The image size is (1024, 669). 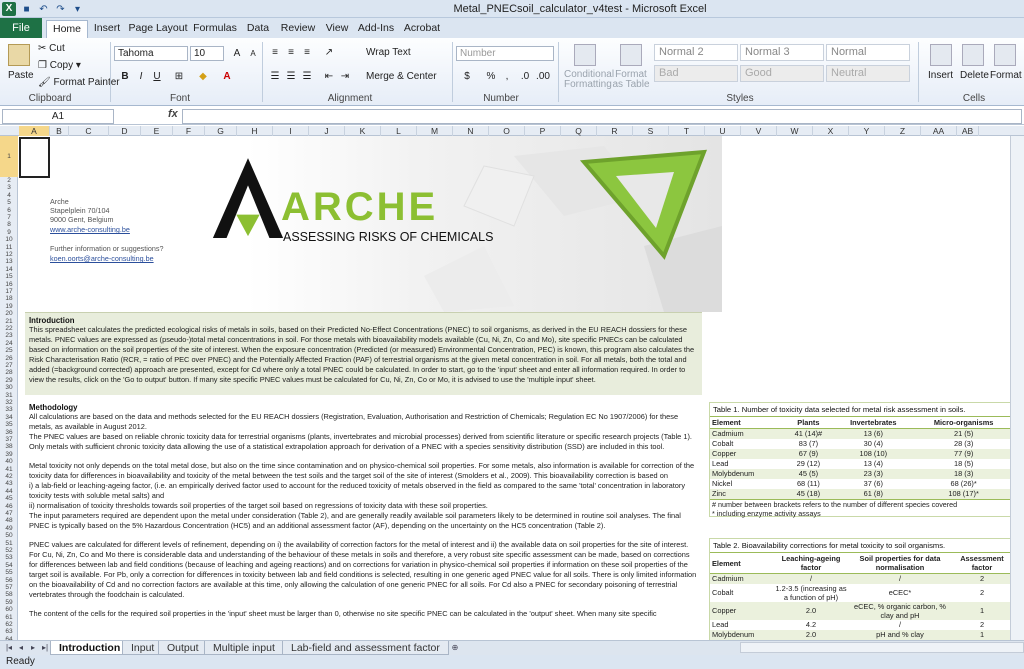 I want to click on number-format-select: Number, so click(x=505, y=53).